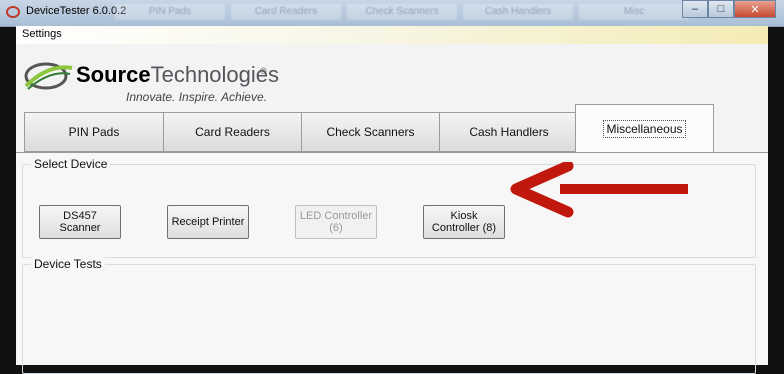 The width and height of the screenshot is (784, 374). Describe the element at coordinates (721, 9) in the screenshot. I see `maximize-button: □` at that location.